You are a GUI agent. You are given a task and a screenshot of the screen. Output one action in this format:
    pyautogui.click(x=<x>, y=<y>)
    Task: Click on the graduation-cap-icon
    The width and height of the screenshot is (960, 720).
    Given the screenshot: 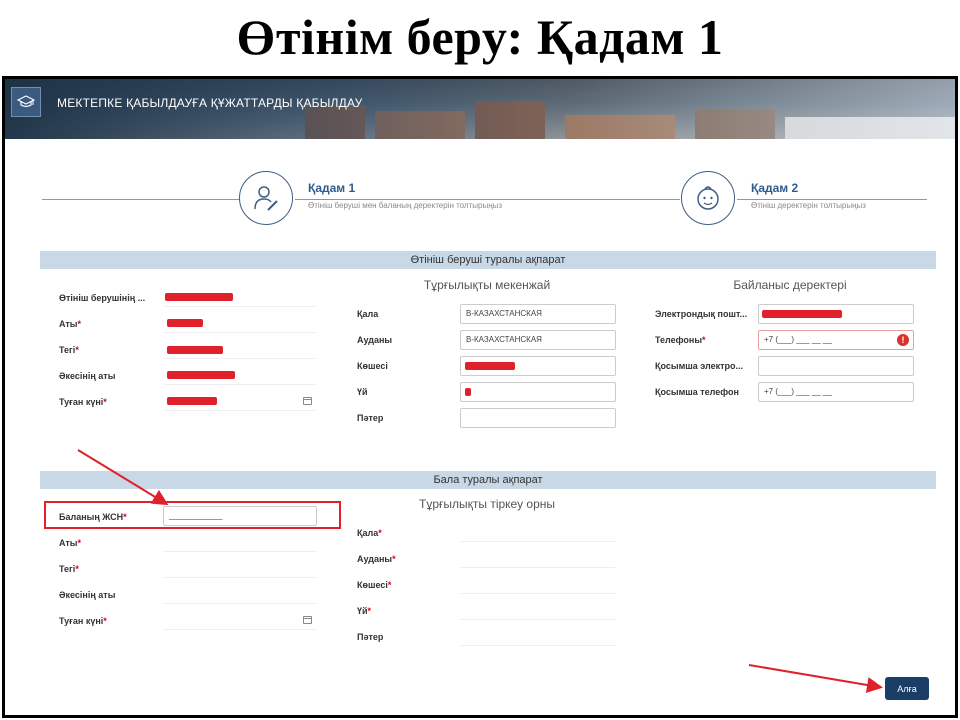 What is the action you would take?
    pyautogui.click(x=26, y=102)
    